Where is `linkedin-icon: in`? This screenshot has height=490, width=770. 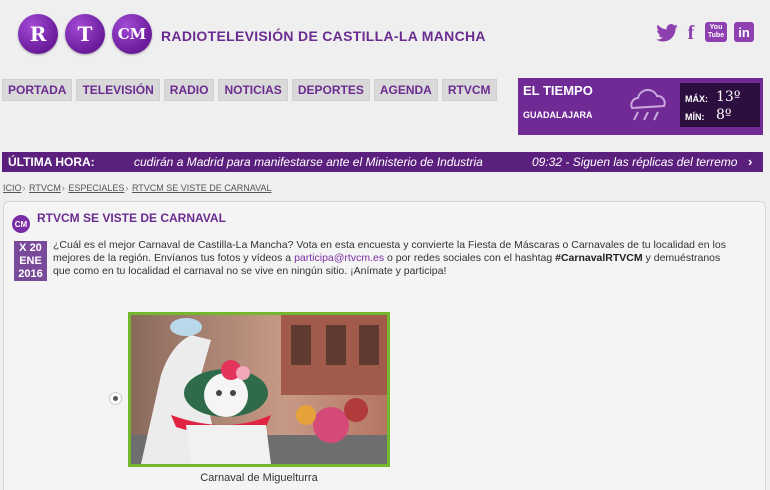 linkedin-icon: in is located at coordinates (744, 32).